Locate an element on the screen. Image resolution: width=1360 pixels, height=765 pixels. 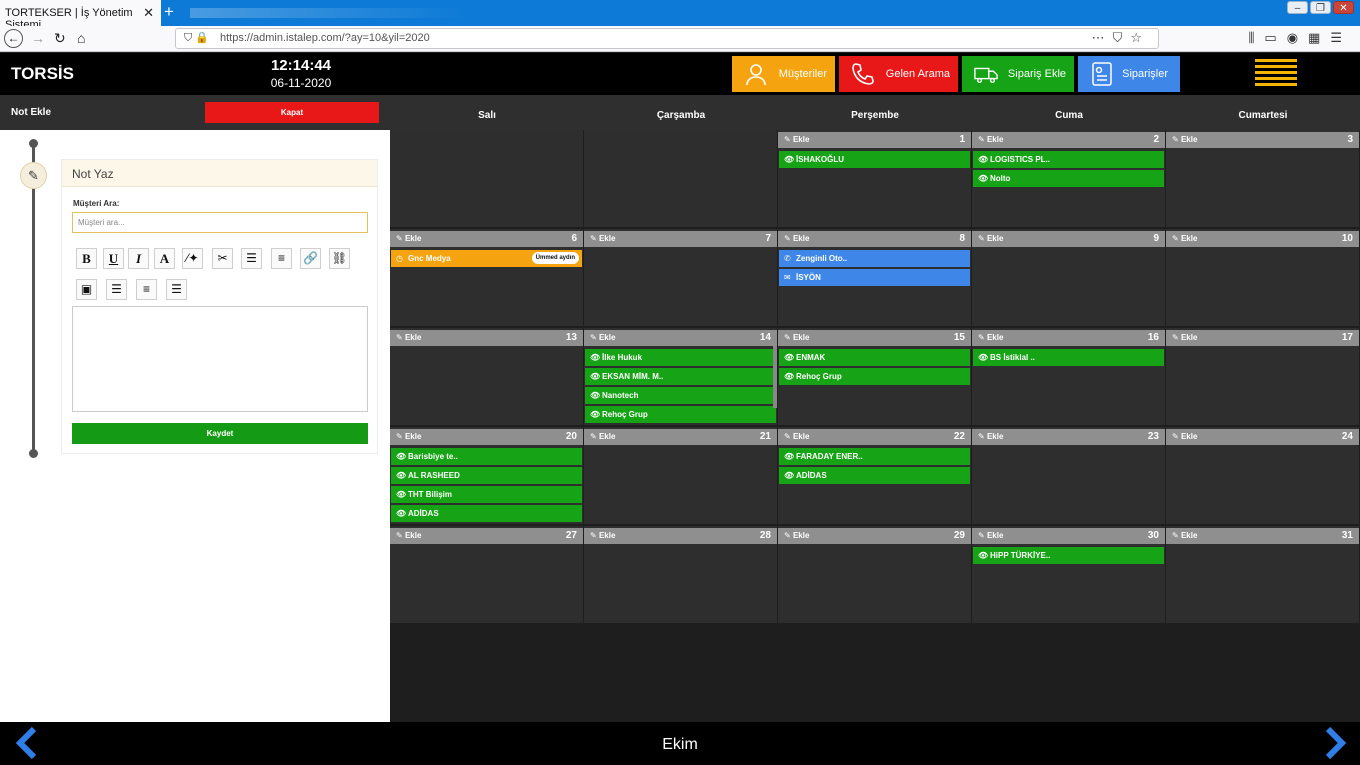
align-left-icon: ☰ is located at coordinates (116, 289).